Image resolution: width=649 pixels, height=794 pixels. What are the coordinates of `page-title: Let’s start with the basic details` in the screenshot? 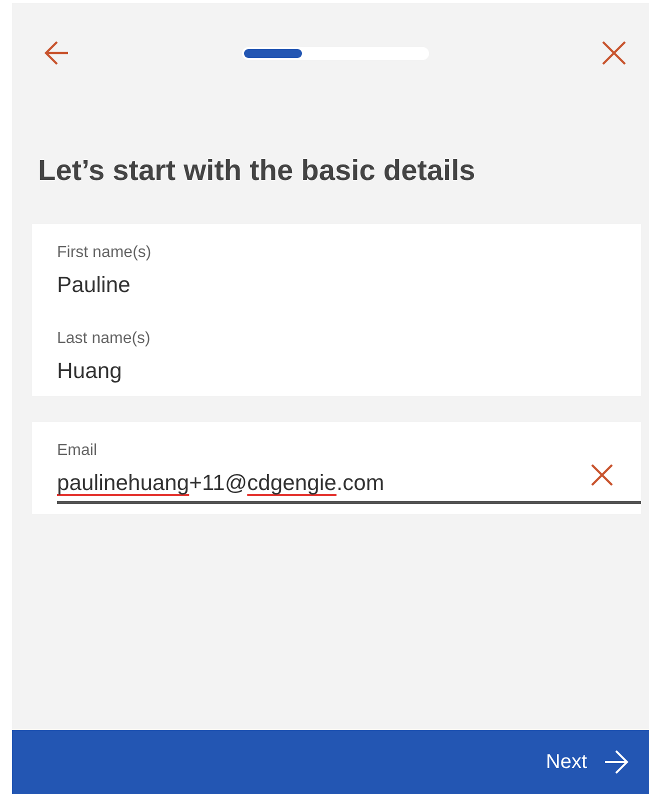 It's located at (257, 171).